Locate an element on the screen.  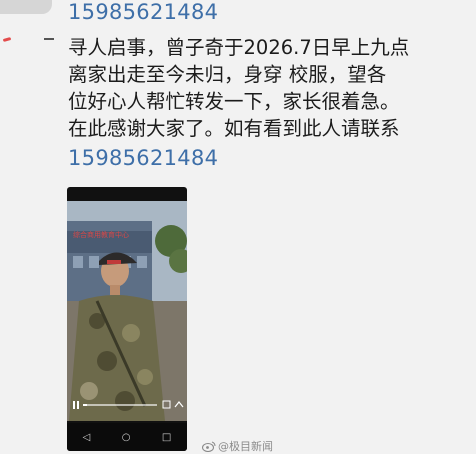
video-controls is located at coordinates (127, 409).